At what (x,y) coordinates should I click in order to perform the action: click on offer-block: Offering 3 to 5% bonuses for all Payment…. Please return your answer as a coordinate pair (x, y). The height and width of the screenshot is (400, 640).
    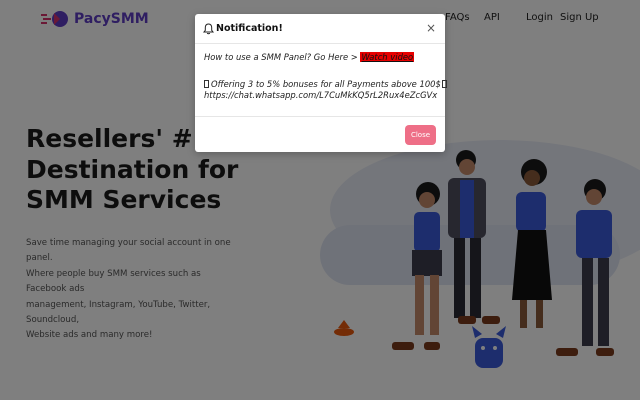
    Looking at the image, I should click on (325, 90).